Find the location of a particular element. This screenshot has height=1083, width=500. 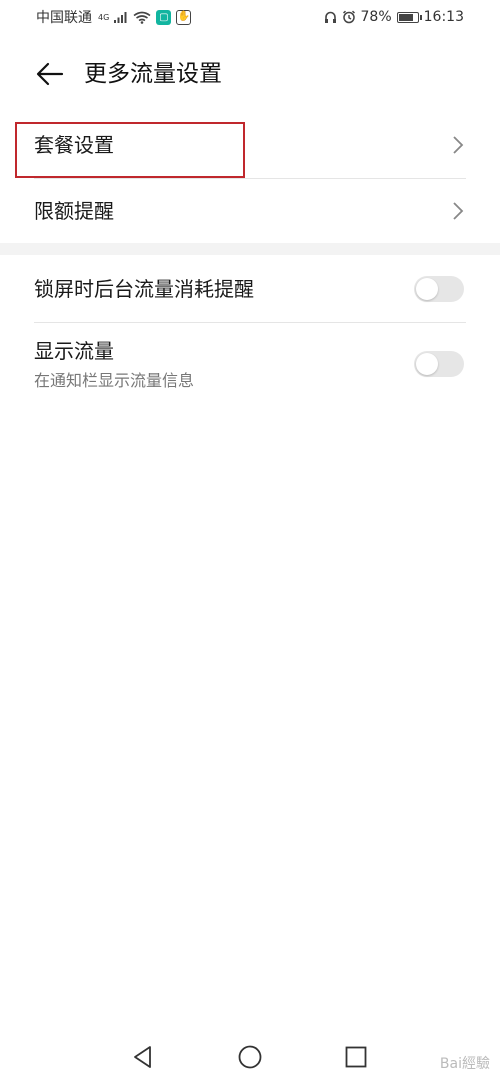

limit-reminder-label: 限额提醒 is located at coordinates (74, 211).